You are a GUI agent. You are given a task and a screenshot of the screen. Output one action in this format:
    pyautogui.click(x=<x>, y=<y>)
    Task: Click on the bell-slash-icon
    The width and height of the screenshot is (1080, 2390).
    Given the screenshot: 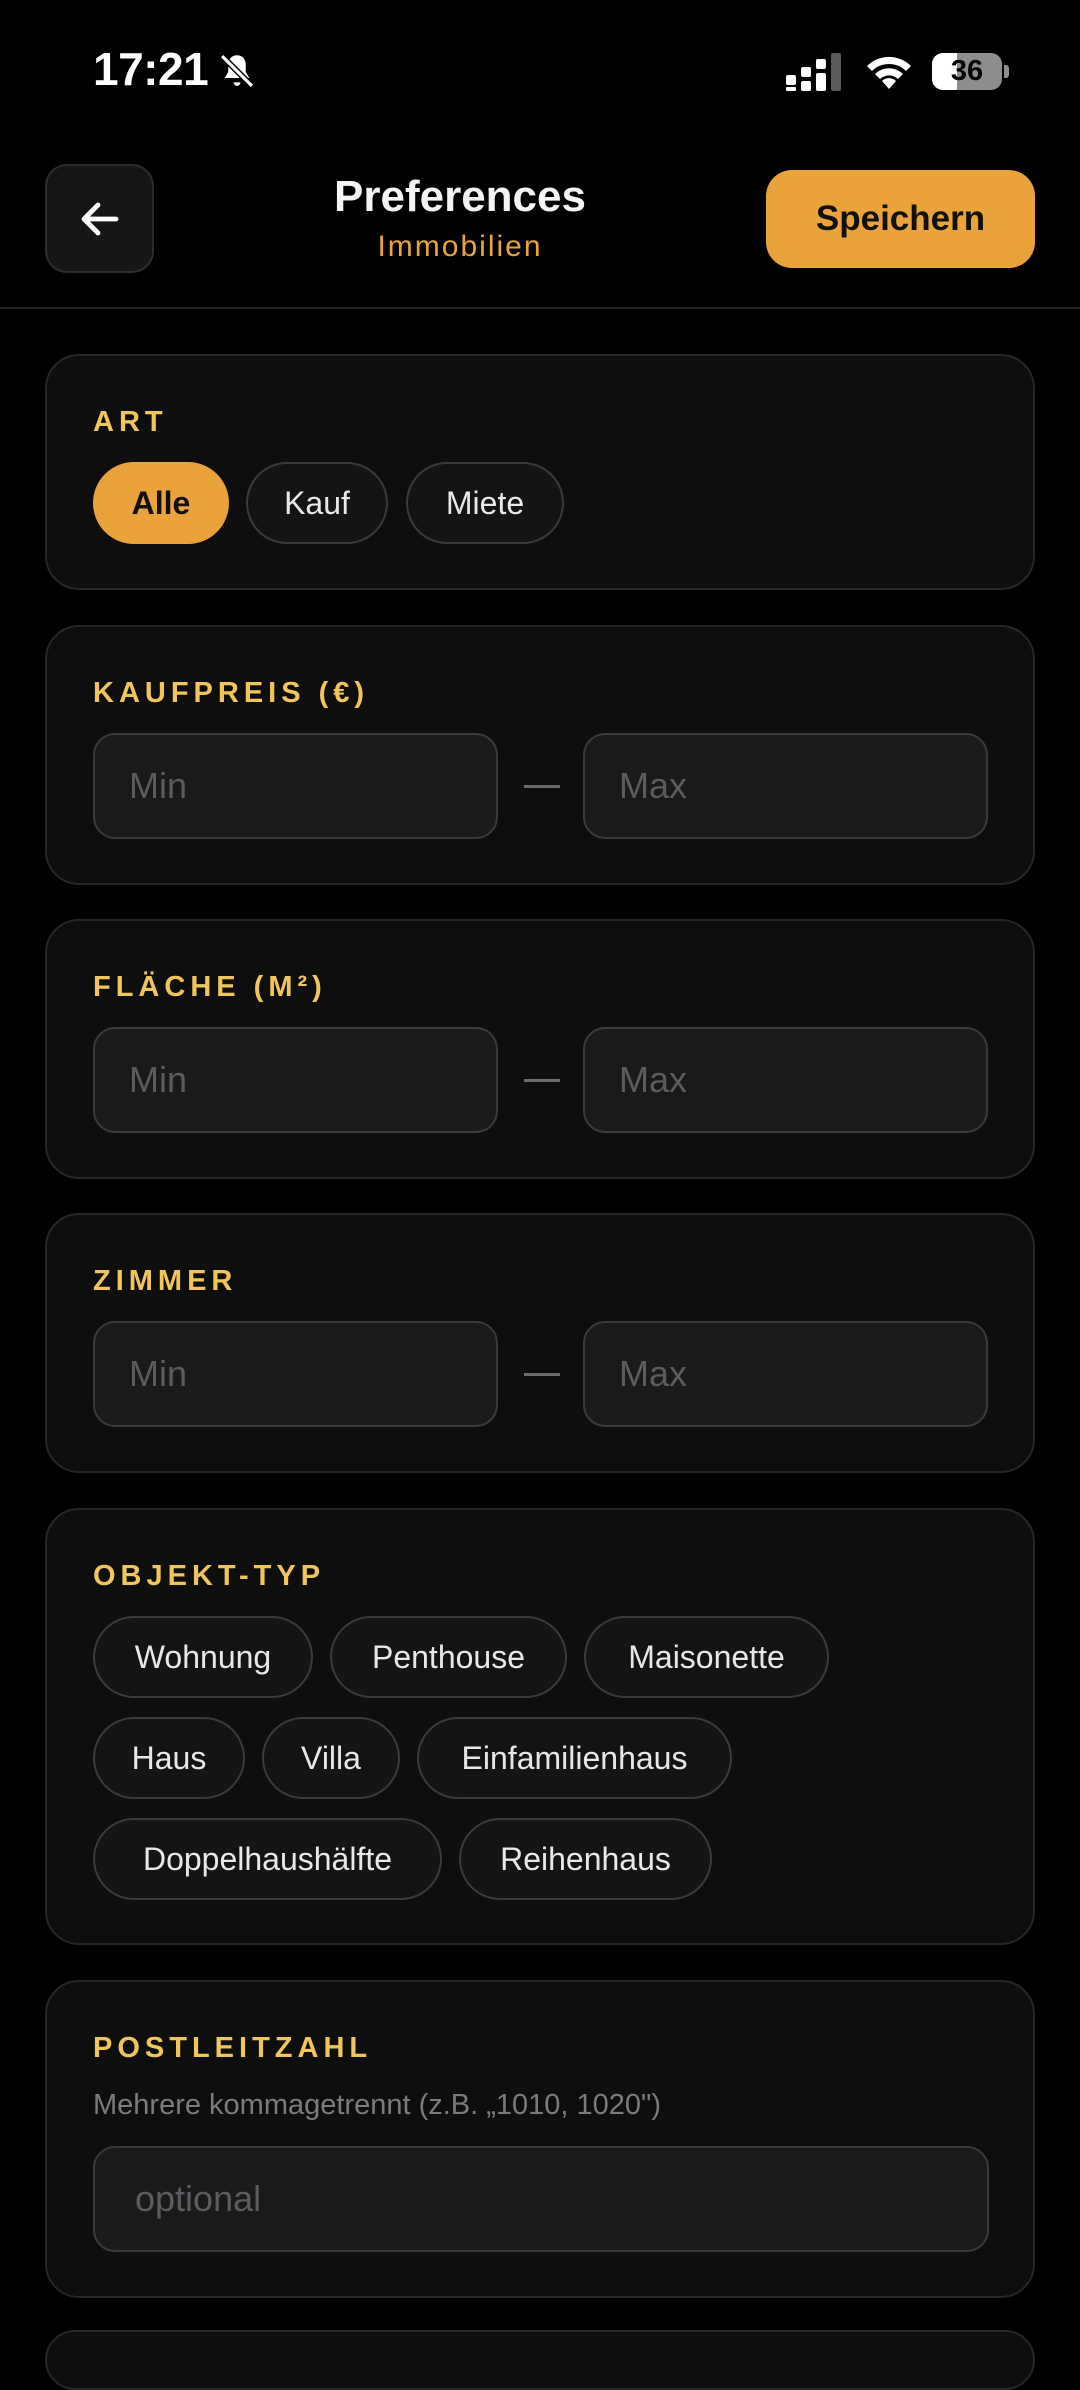 What is the action you would take?
    pyautogui.click(x=237, y=71)
    